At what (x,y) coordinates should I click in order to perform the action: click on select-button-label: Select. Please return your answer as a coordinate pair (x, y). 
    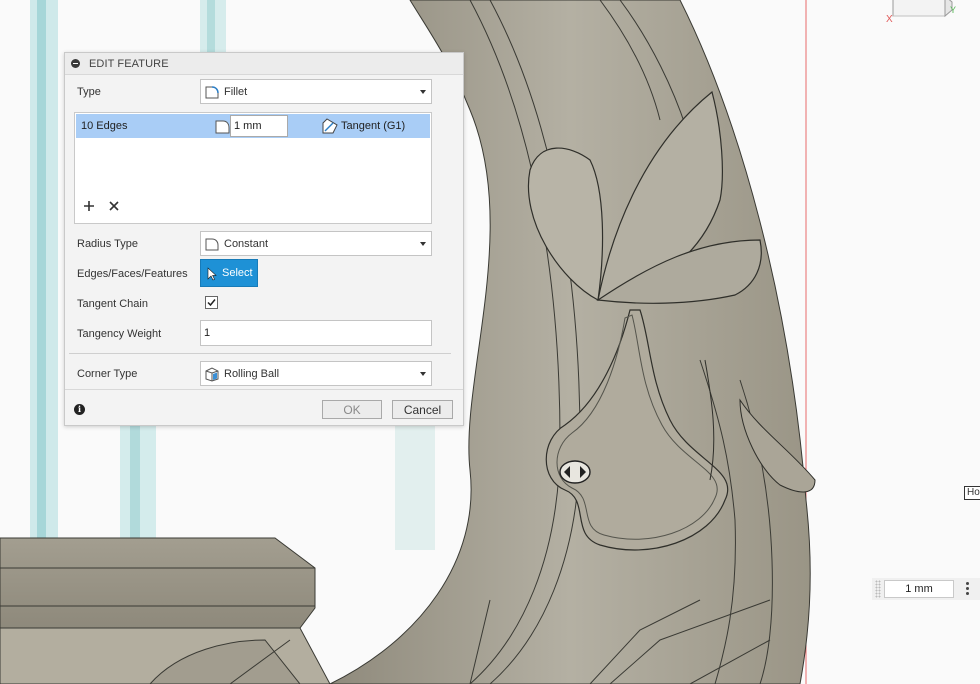
    Looking at the image, I should click on (237, 273).